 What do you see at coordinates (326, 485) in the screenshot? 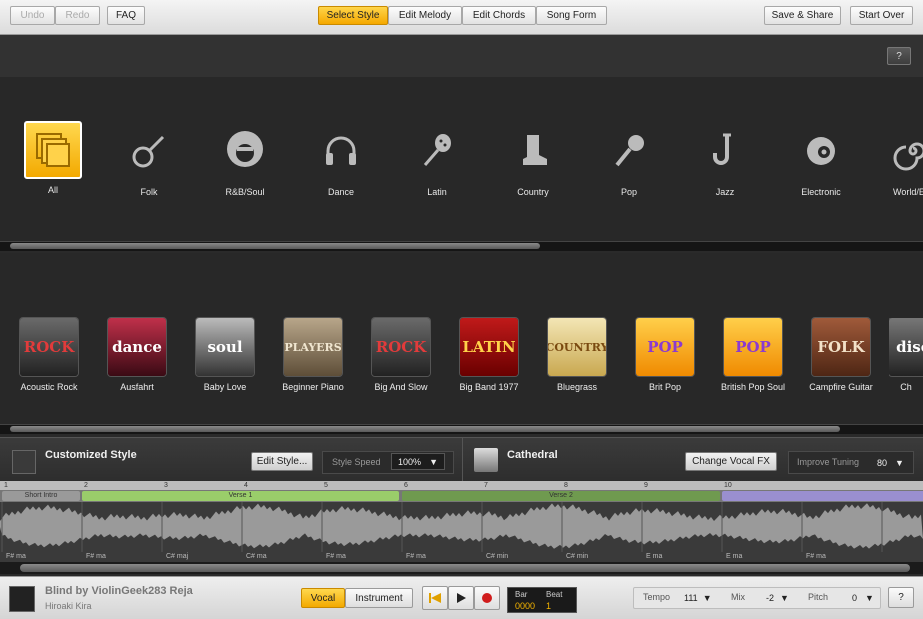
I see `bar-number: 5` at bounding box center [326, 485].